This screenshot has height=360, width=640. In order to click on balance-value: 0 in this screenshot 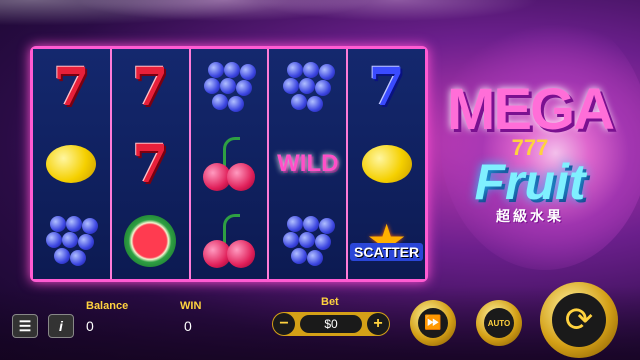, I will do `click(90, 326)`.